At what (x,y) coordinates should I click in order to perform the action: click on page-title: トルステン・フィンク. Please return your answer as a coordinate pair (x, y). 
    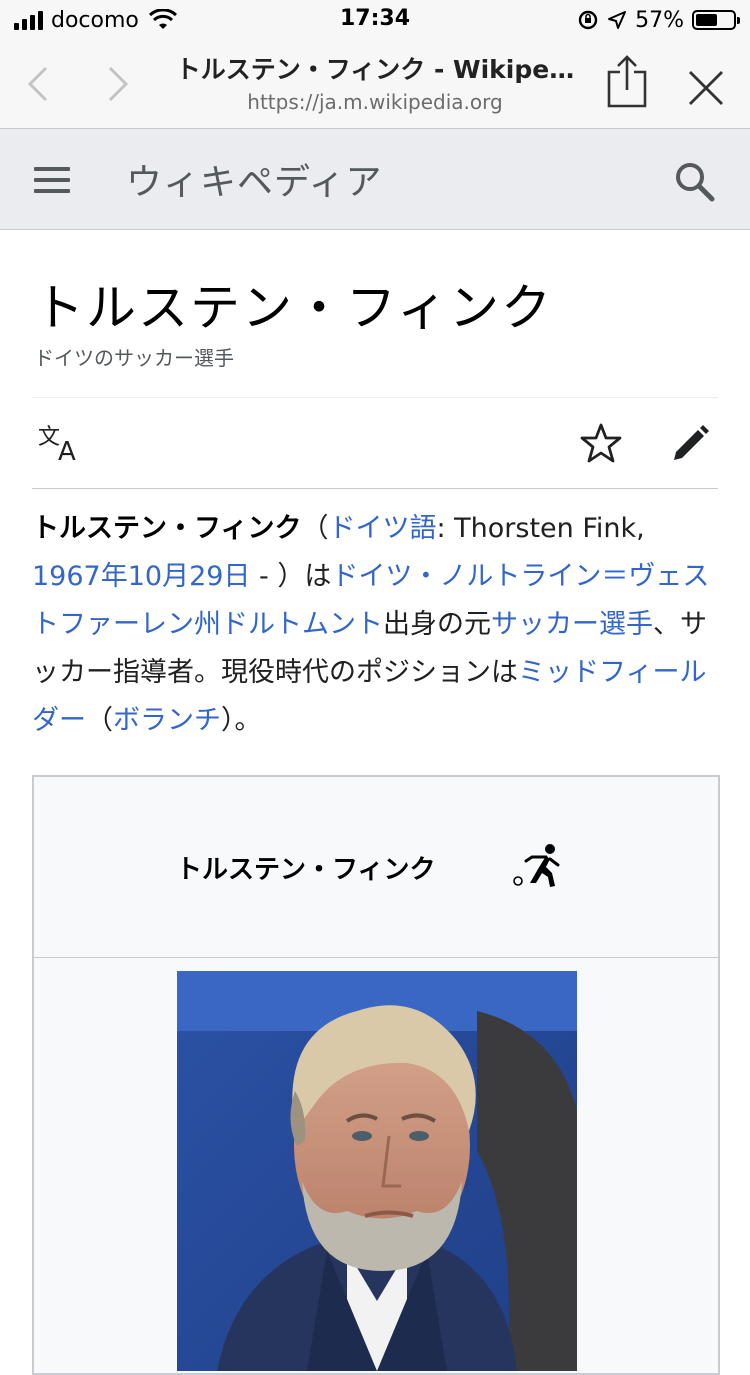
    Looking at the image, I should click on (293, 308).